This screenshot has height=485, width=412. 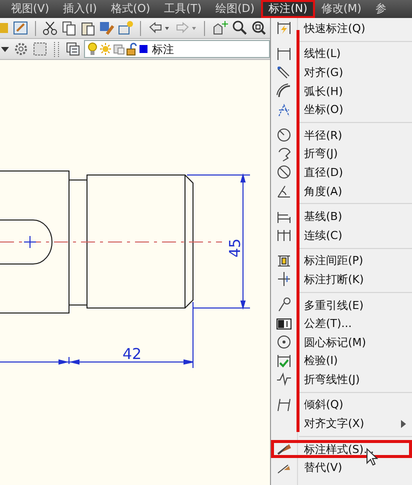 I want to click on match-icon, so click(x=107, y=28).